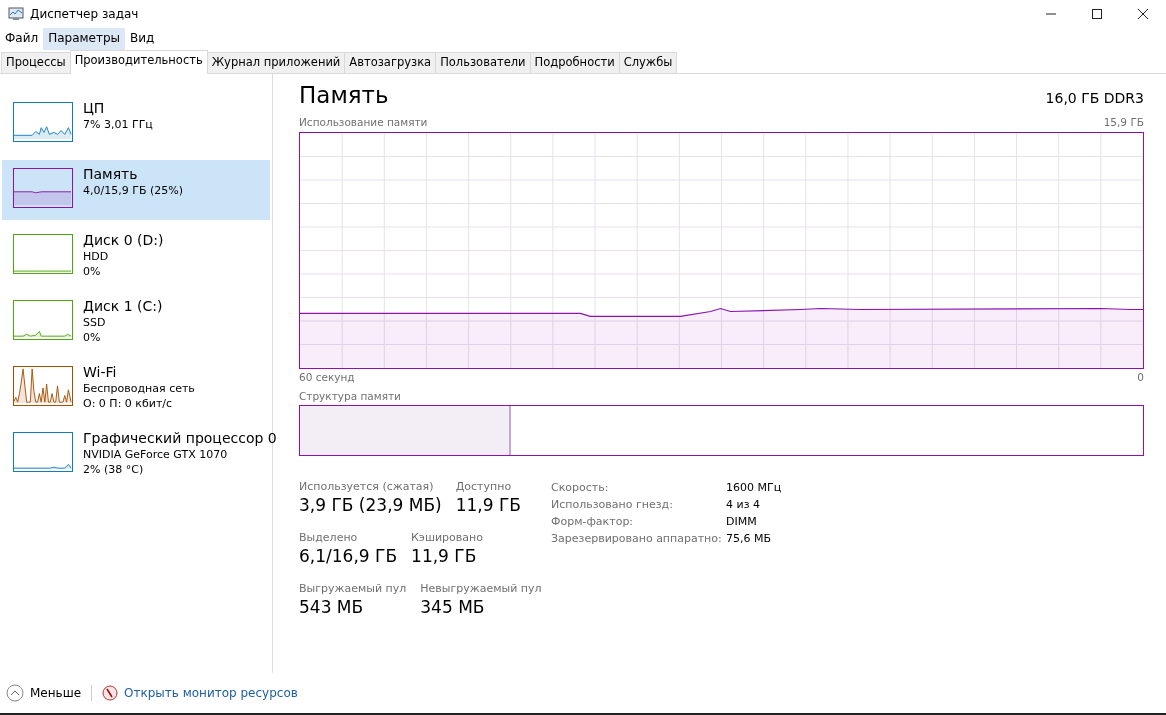 The width and height of the screenshot is (1166, 715). What do you see at coordinates (612, 504) in the screenshot?
I see `detail-label: Использовано гнезд:` at bounding box center [612, 504].